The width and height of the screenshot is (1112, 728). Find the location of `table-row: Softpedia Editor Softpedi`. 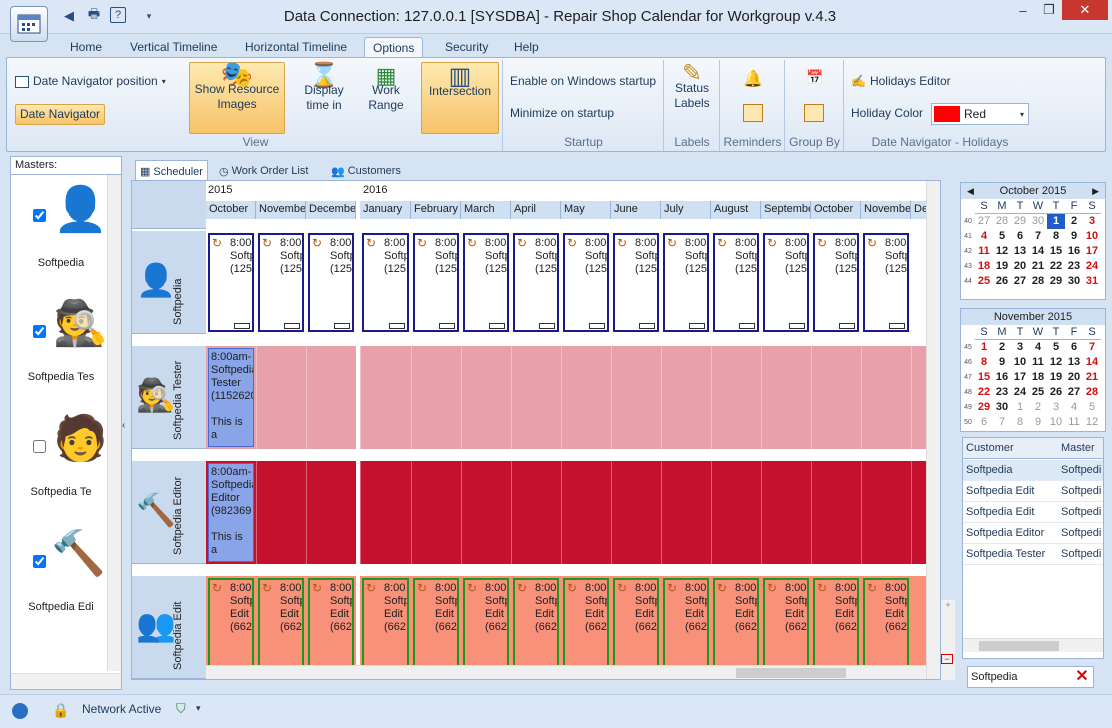

table-row: Softpedia Editor Softpedi is located at coordinates (1033, 533).